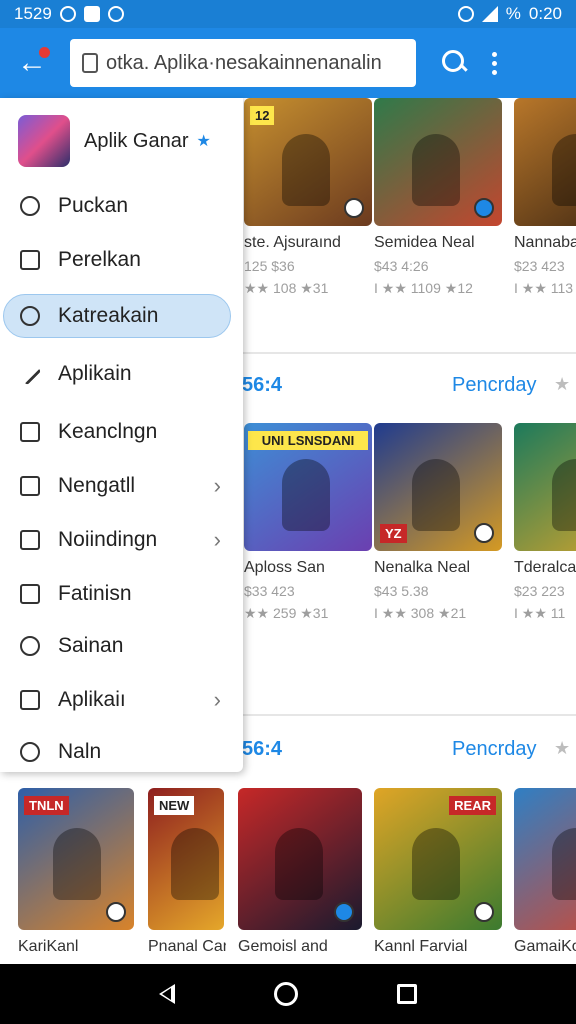 The height and width of the screenshot is (1024, 576). Describe the element at coordinates (95, 373) in the screenshot. I see `drawer-item-label: Aplikain` at that location.